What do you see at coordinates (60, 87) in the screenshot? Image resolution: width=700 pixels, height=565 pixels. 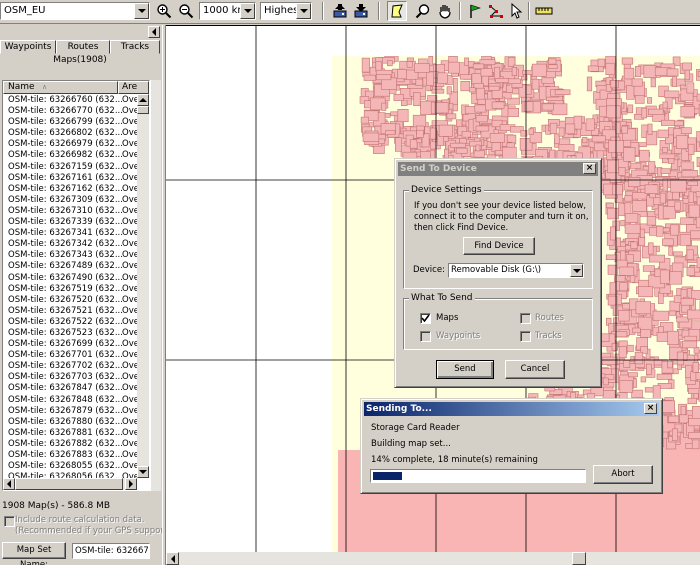 I see `column-name: Name ∧` at bounding box center [60, 87].